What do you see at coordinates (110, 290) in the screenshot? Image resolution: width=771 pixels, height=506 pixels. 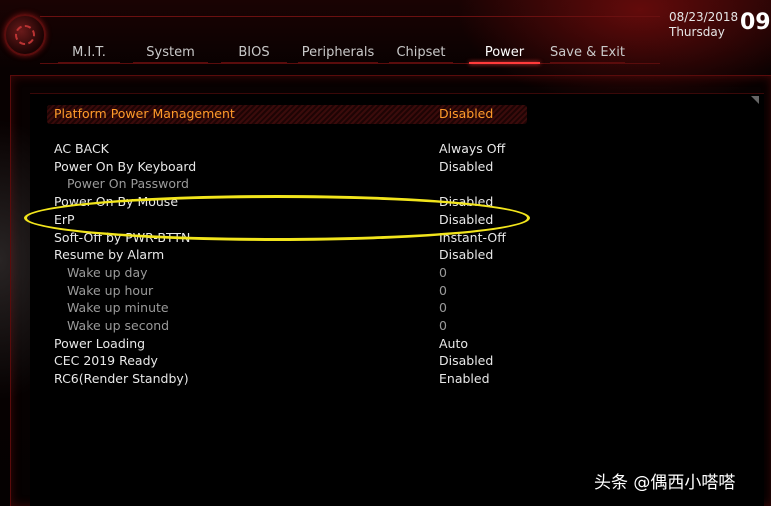 I see `setting-label: Wake up hour` at bounding box center [110, 290].